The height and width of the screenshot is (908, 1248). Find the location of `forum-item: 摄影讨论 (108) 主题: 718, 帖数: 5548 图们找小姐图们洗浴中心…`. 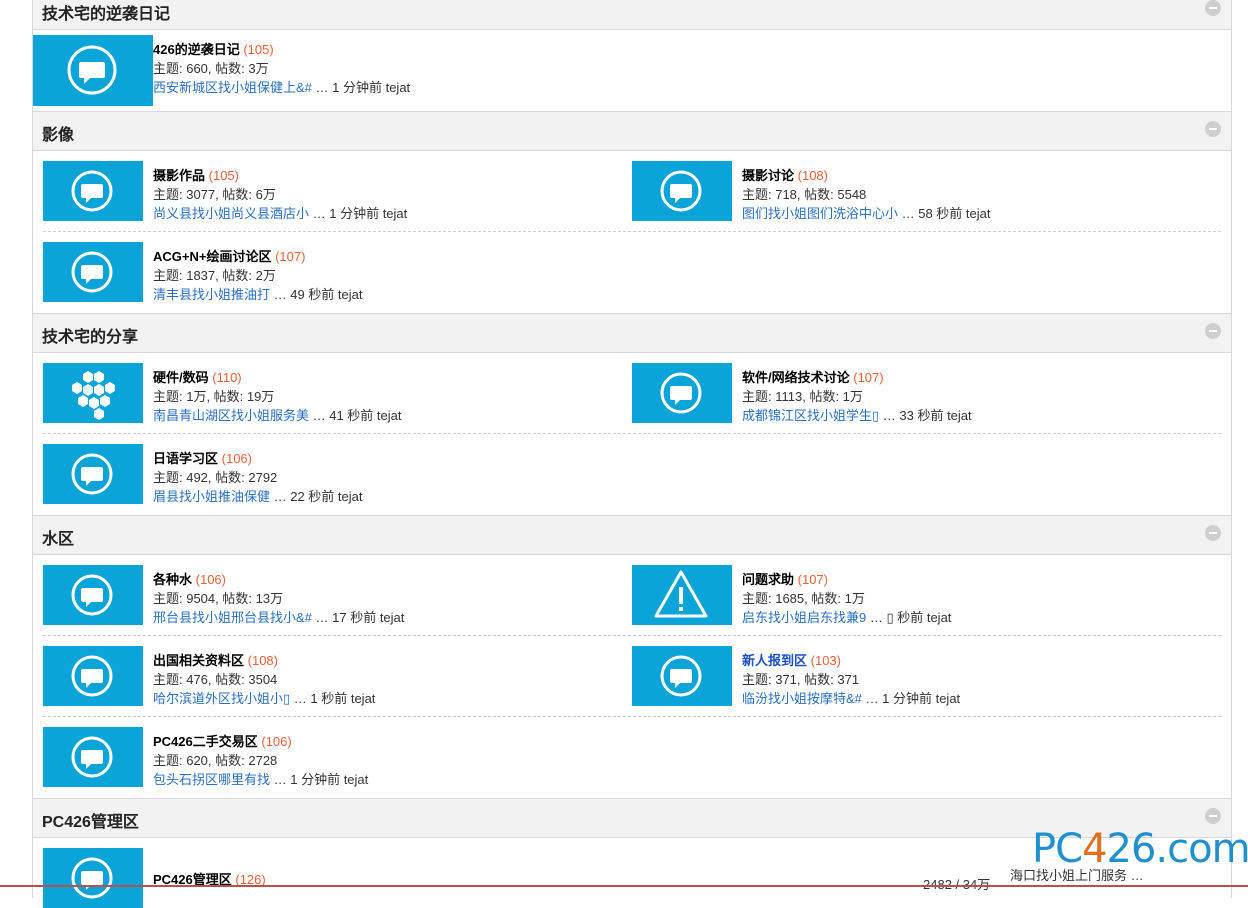

forum-item: 摄影讨论 (108) 主题: 718, 帖数: 5548 图们找小姐图们洗浴中心… is located at coordinates (922, 191).